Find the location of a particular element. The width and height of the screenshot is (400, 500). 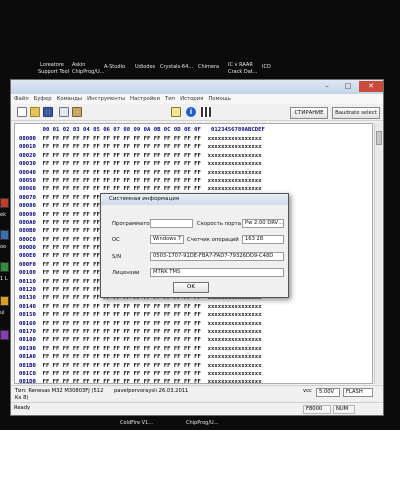

info-icon: i is located at coordinates (191, 112).